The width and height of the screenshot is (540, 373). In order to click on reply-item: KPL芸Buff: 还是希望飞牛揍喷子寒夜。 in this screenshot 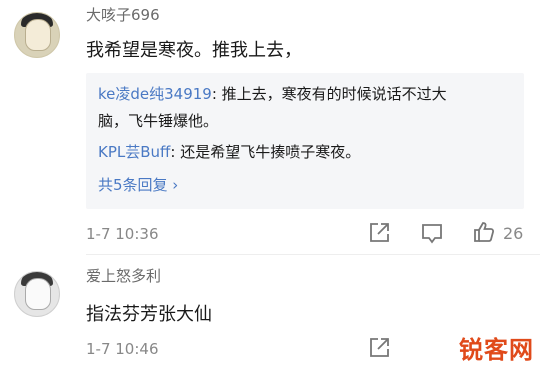, I will do `click(229, 152)`.